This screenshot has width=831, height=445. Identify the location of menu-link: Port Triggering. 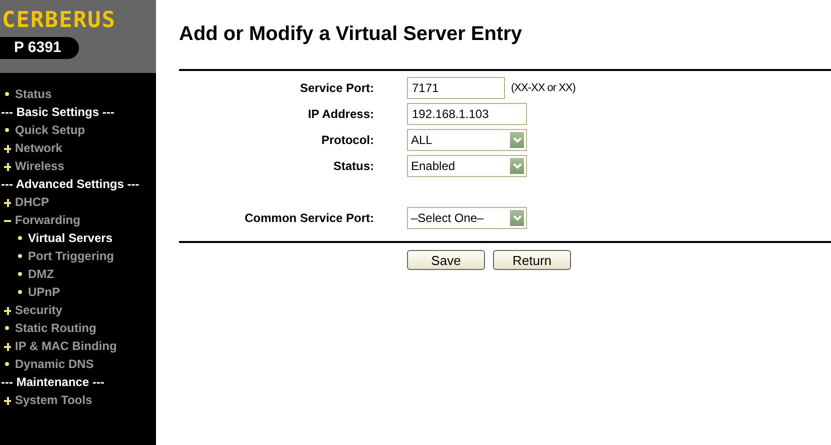
(71, 256).